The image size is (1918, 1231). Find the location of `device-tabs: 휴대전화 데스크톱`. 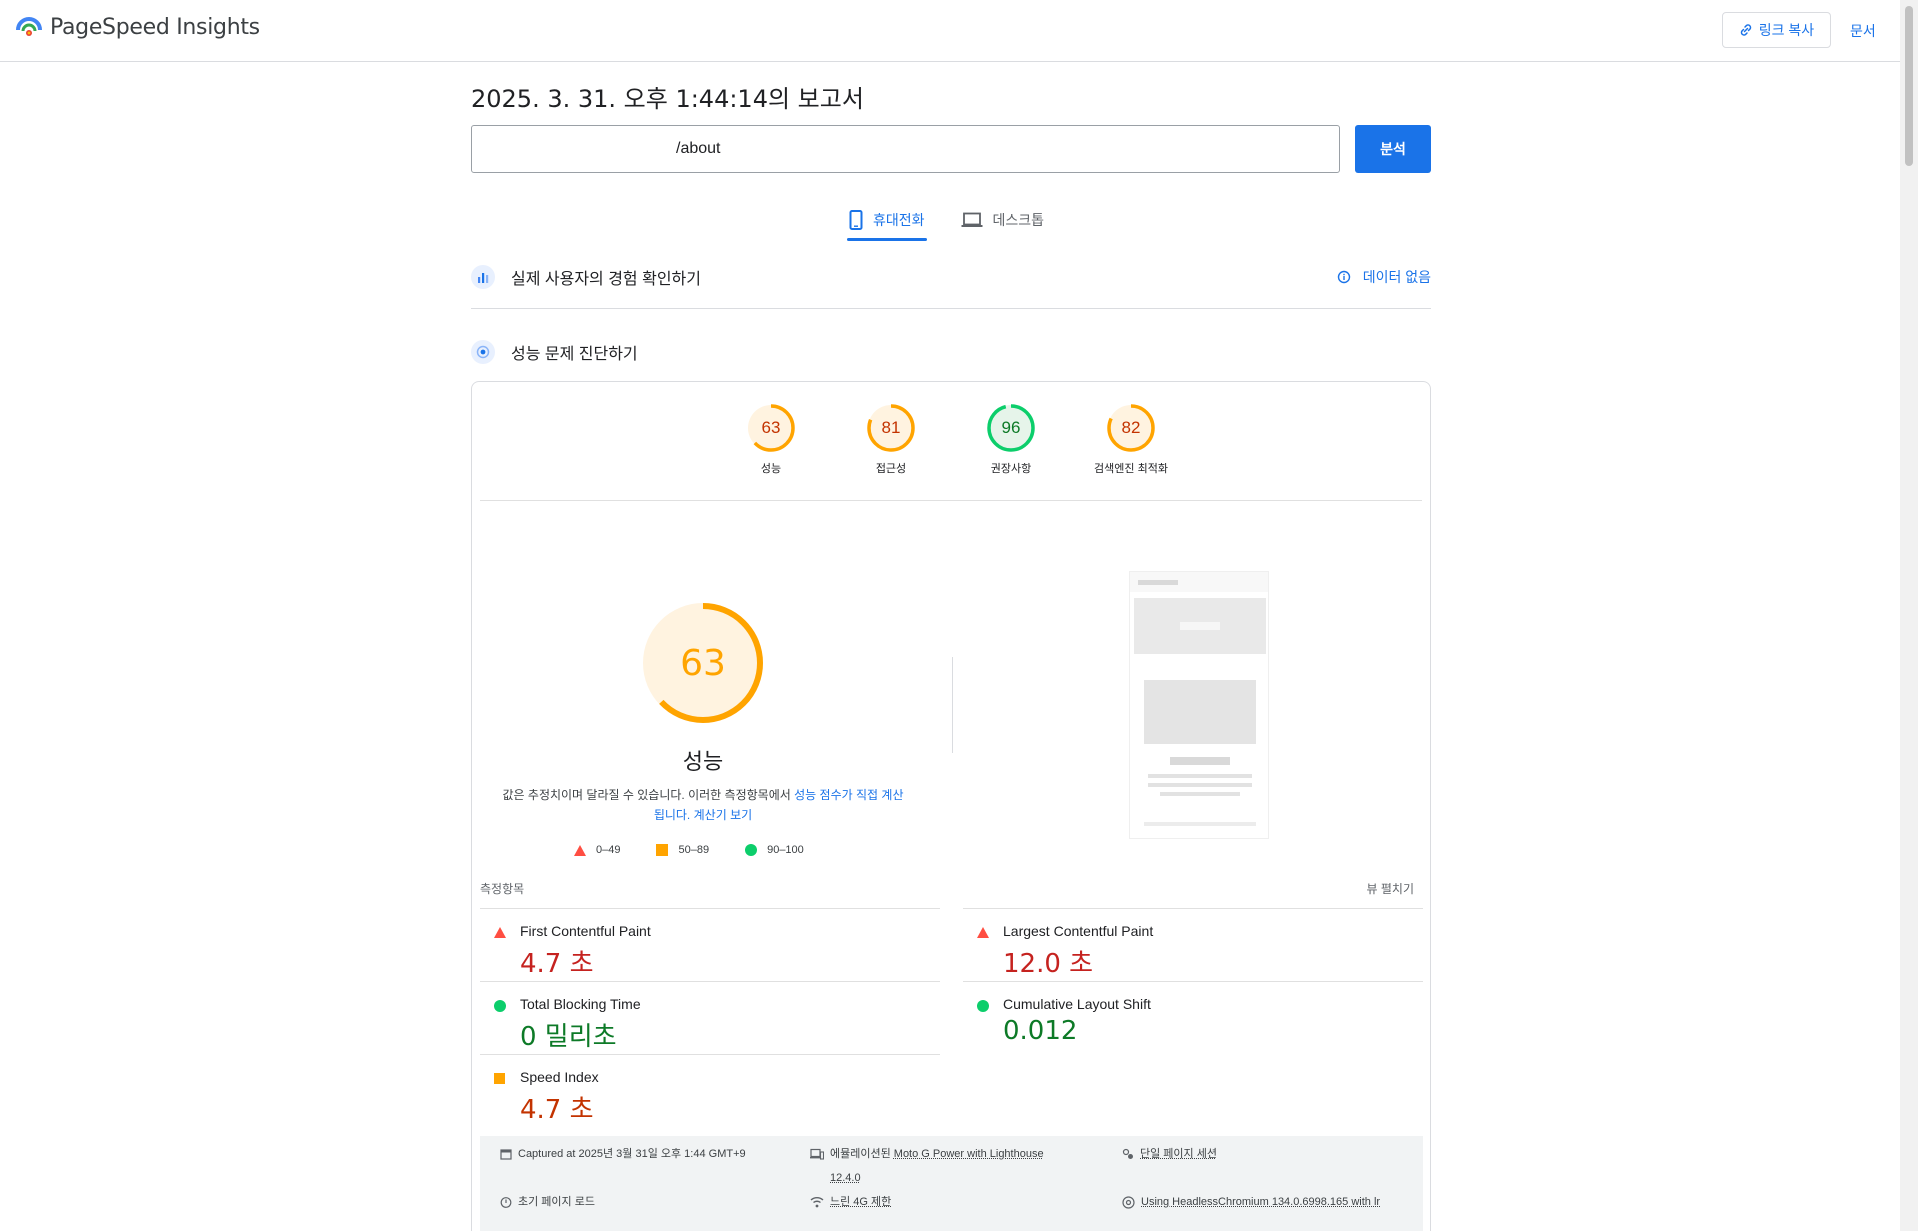

device-tabs: 휴대전화 데스크톱 is located at coordinates (947, 220).